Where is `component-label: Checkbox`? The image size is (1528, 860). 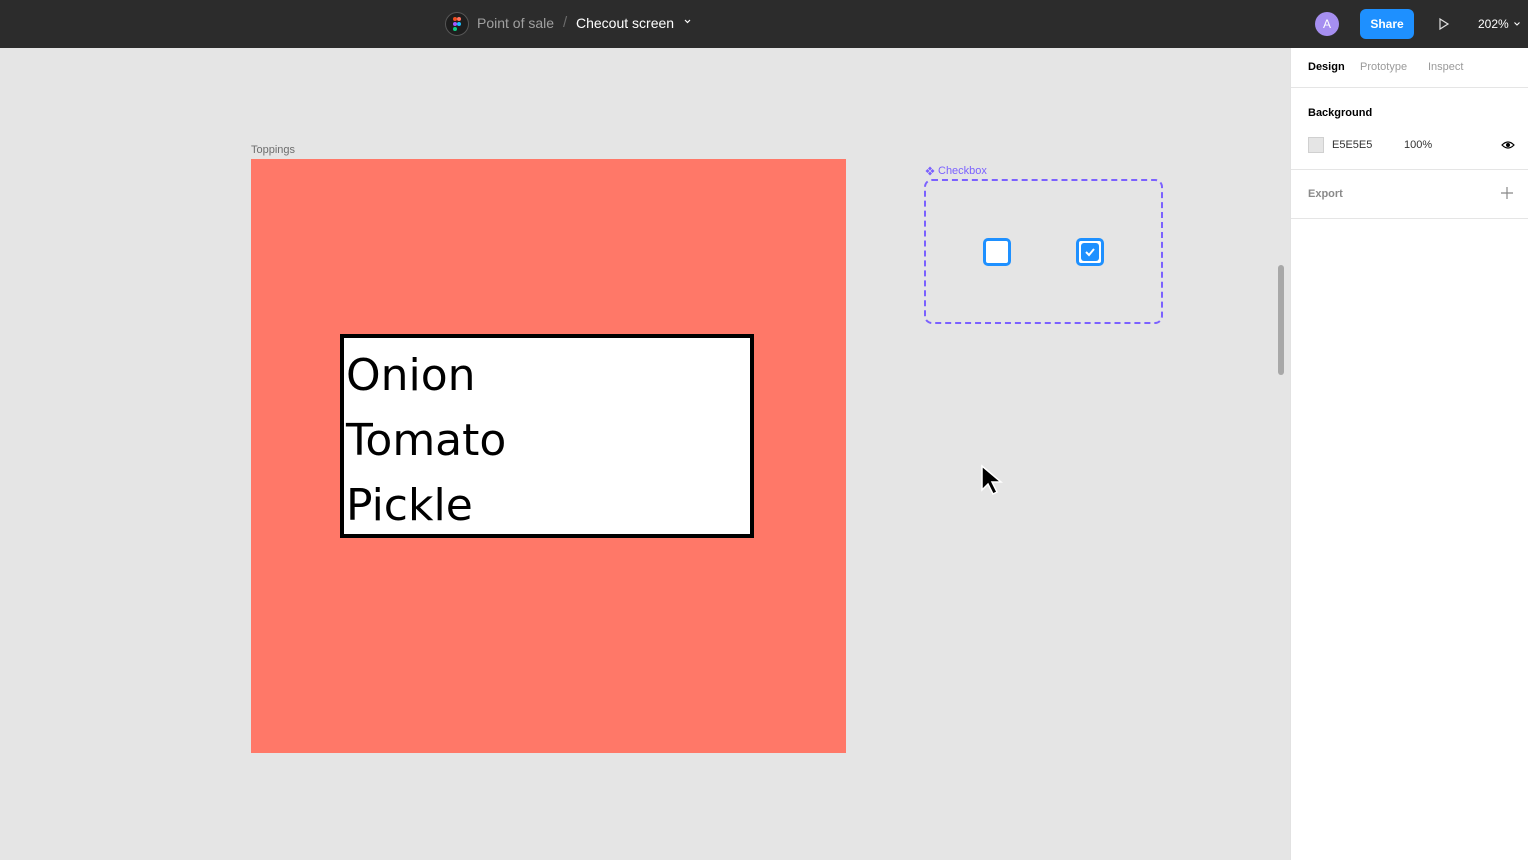
component-label: Checkbox is located at coordinates (956, 171).